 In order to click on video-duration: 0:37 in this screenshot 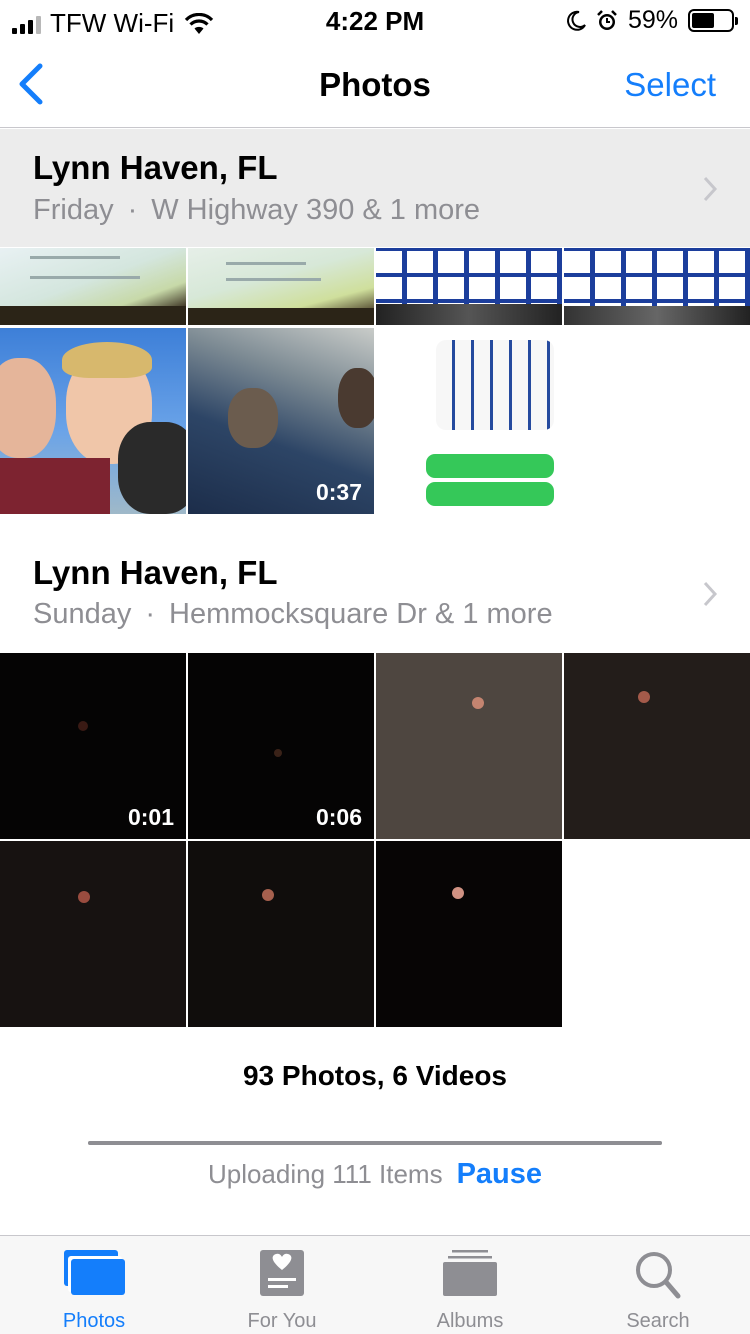, I will do `click(338, 492)`.